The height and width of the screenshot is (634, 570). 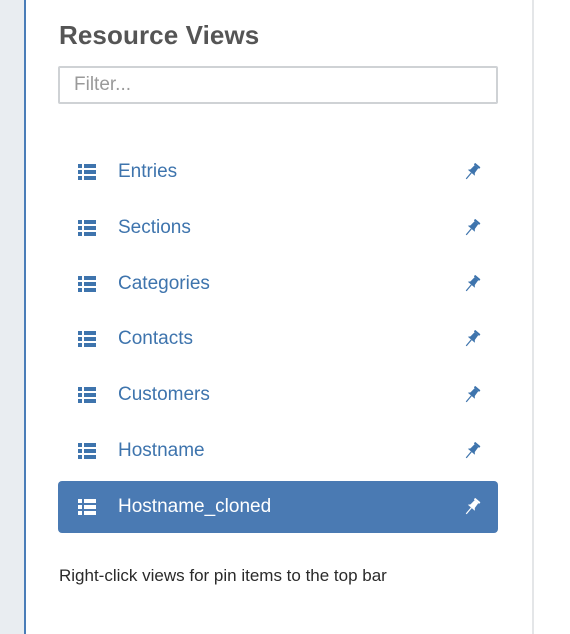 What do you see at coordinates (278, 506) in the screenshot?
I see `view-item-hostname-cloned: Hostname_cloned` at bounding box center [278, 506].